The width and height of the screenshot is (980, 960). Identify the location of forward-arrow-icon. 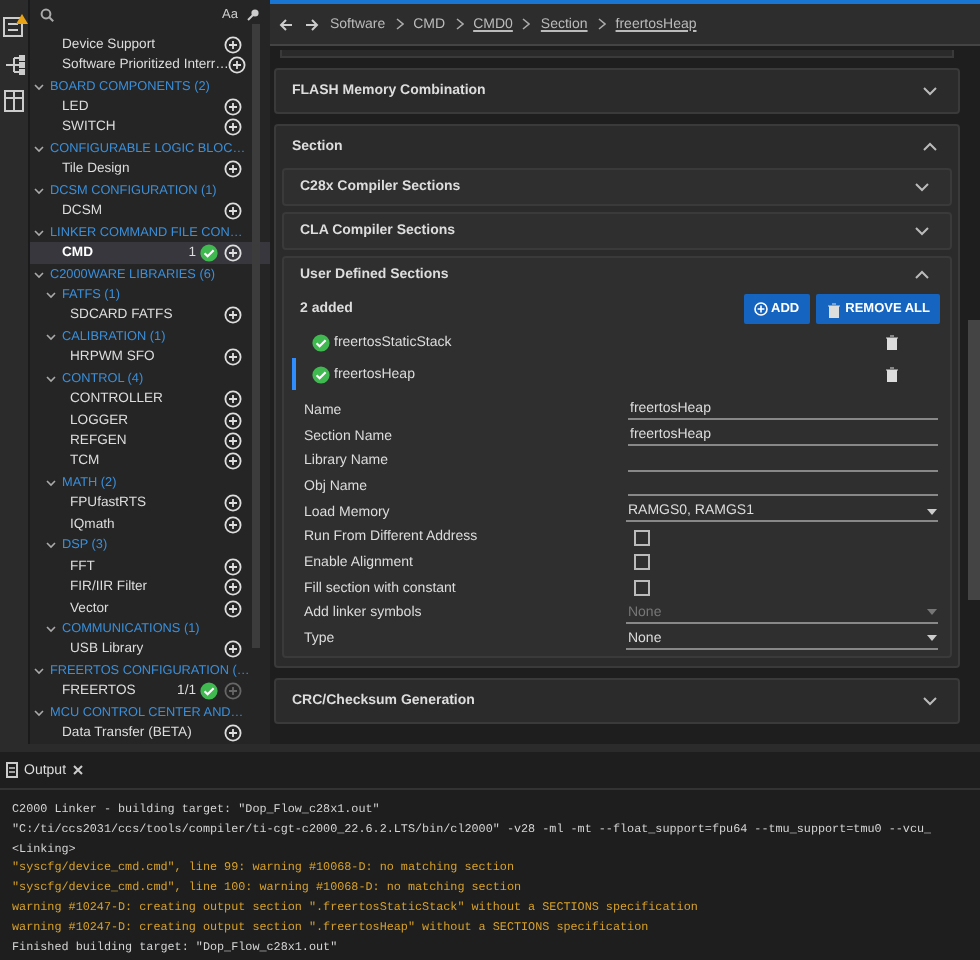
(312, 24).